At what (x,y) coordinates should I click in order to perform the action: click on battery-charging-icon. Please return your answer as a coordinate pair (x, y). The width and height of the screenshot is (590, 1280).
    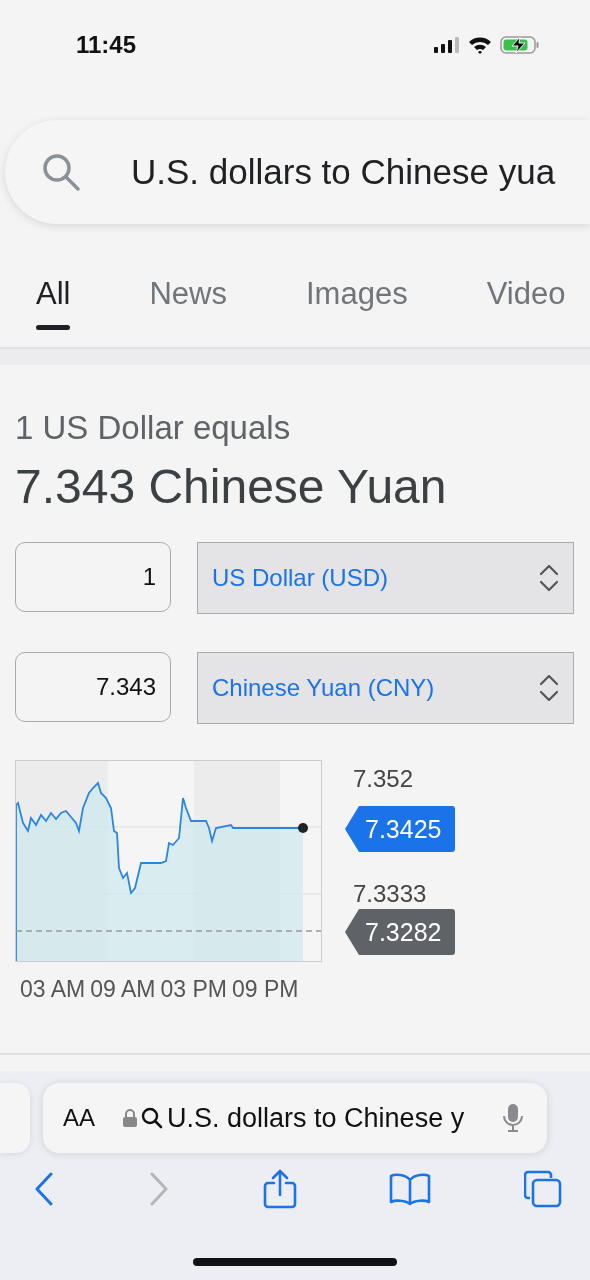
    Looking at the image, I should click on (520, 45).